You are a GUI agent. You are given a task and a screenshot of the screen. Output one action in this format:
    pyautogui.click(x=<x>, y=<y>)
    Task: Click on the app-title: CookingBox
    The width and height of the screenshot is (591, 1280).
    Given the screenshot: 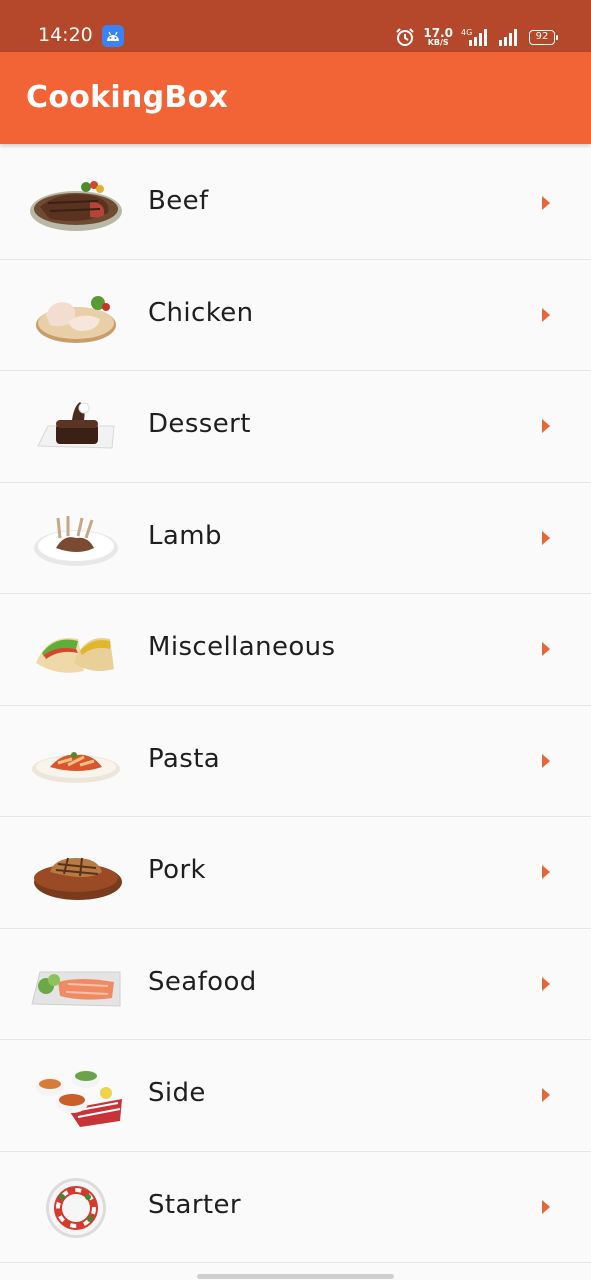 What is the action you would take?
    pyautogui.click(x=127, y=97)
    